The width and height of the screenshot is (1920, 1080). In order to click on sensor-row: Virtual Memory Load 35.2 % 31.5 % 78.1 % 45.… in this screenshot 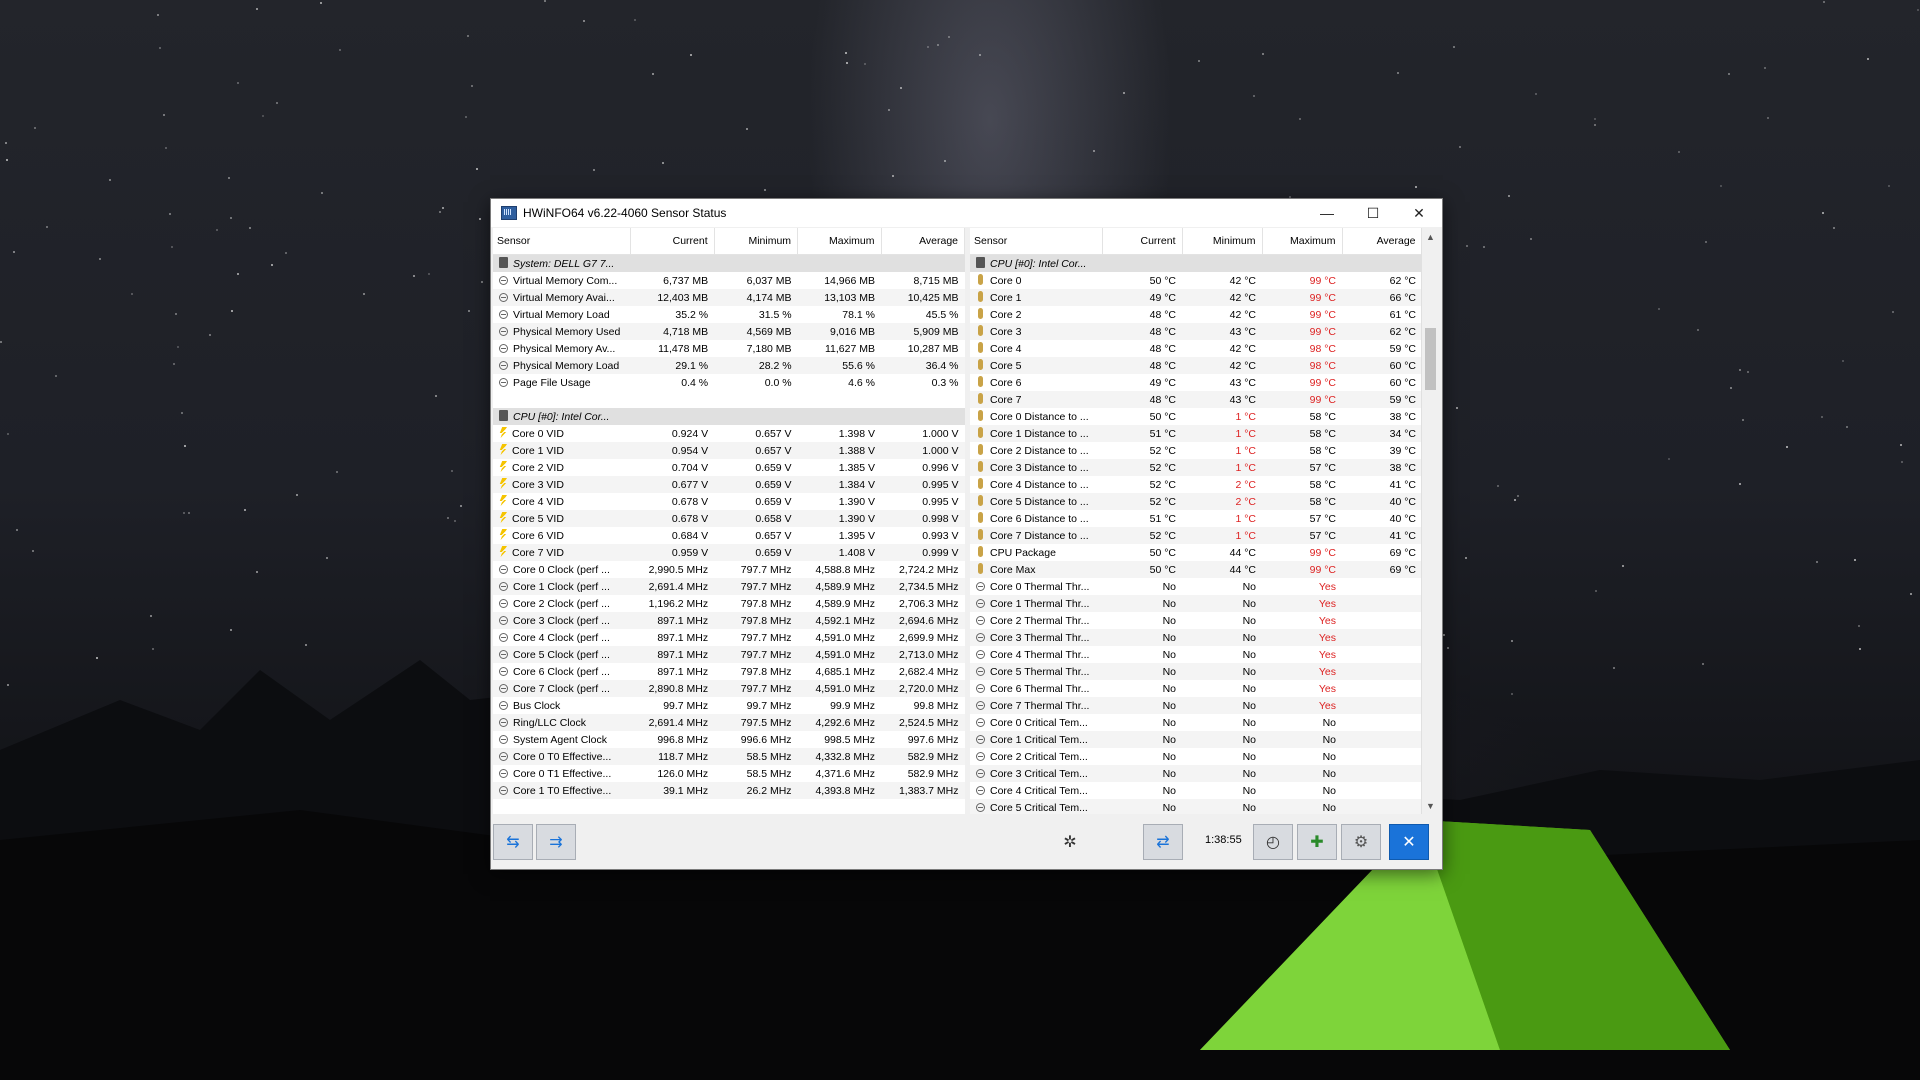, I will do `click(729, 314)`.